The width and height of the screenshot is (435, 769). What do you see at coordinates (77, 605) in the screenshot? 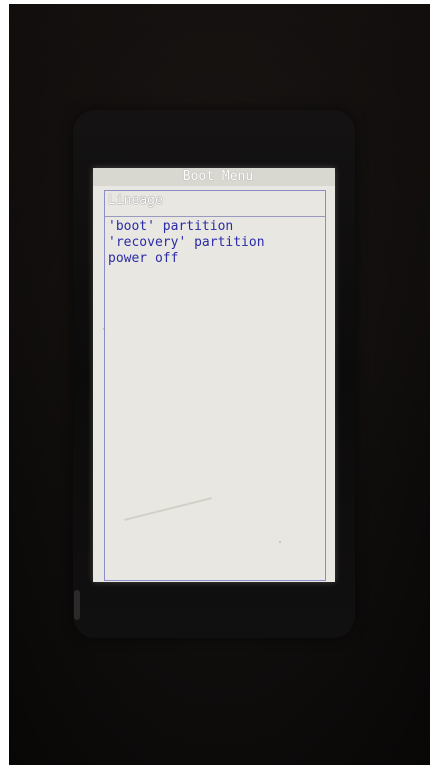
I see `phone-side-button` at bounding box center [77, 605].